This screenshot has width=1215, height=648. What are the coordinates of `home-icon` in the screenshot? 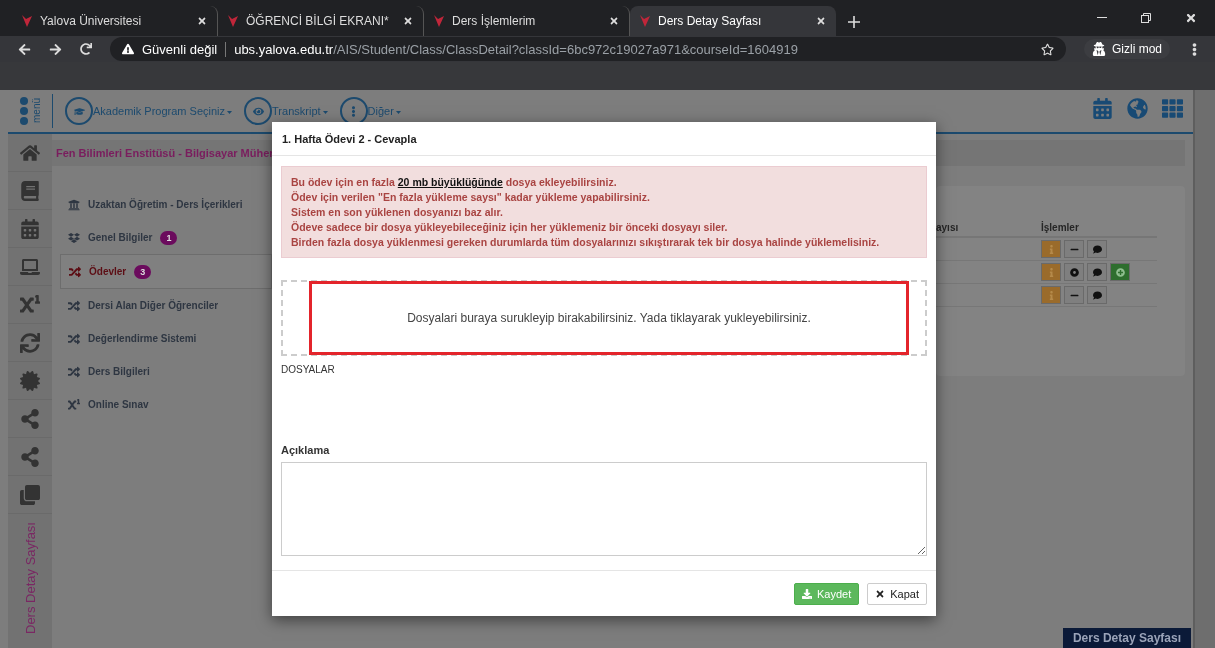 It's located at (30, 152).